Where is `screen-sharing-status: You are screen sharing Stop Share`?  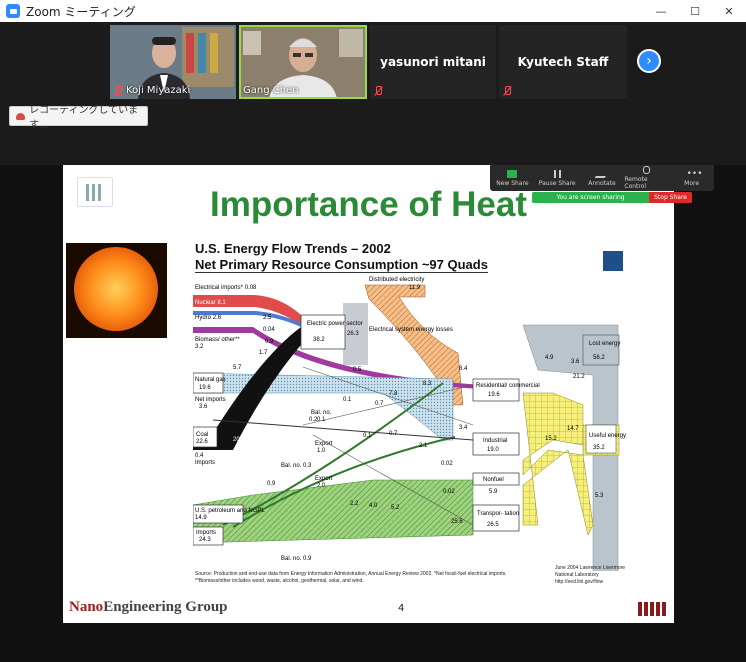 screen-sharing-status: You are screen sharing Stop Share is located at coordinates (612, 197).